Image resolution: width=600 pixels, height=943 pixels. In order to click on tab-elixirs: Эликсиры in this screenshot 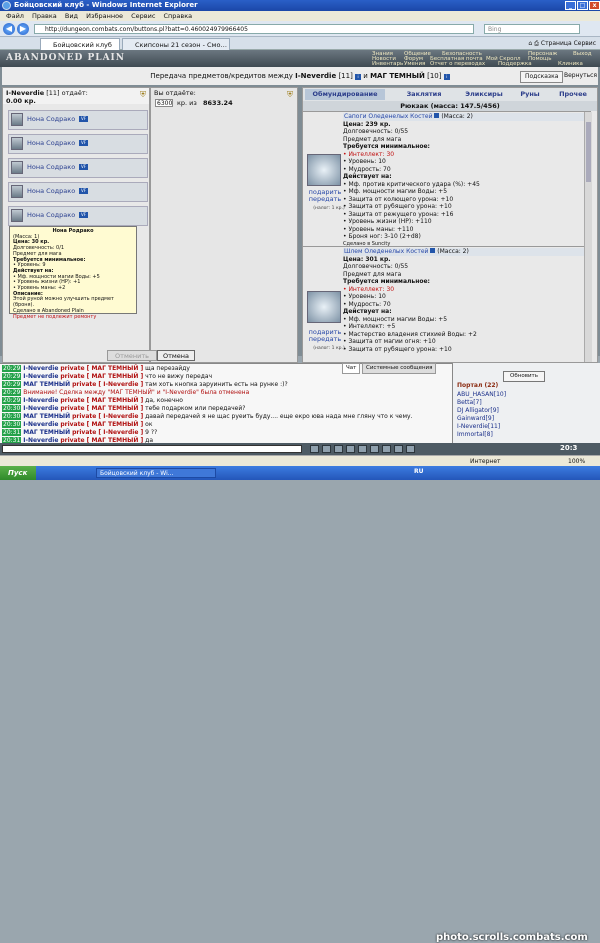, I will do `click(484, 94)`.